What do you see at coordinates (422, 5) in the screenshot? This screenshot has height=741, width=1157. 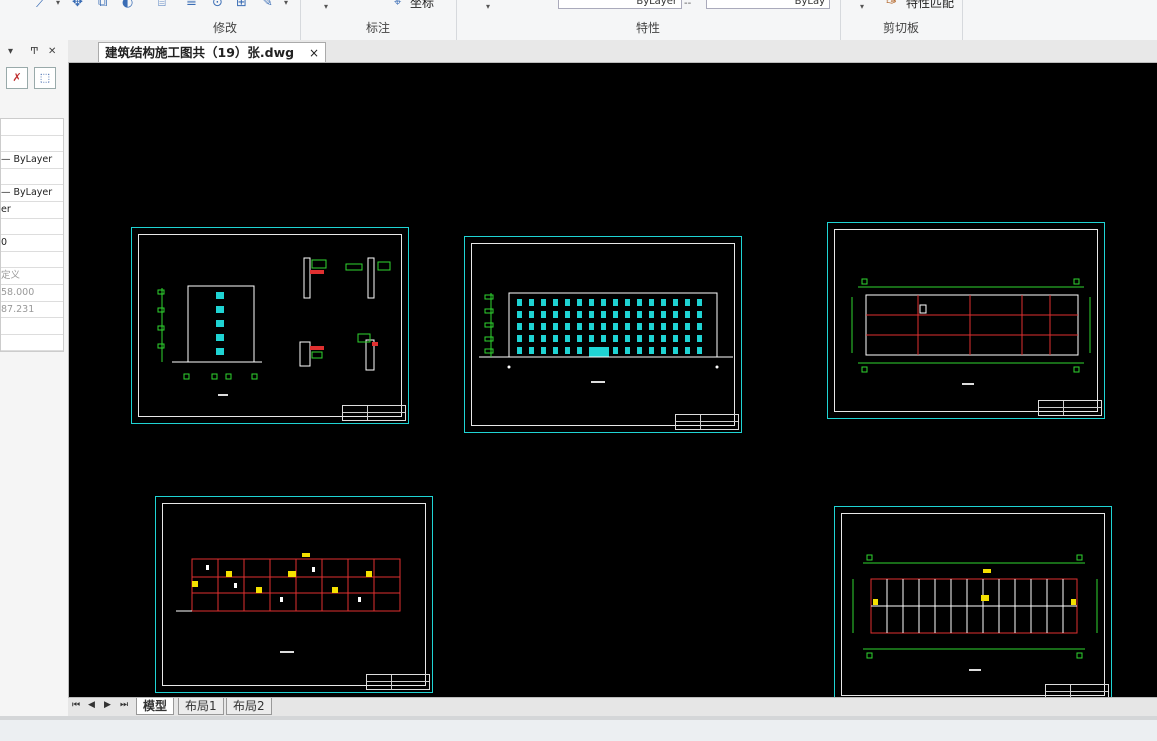 I see `coordinate-label: 坐标` at bounding box center [422, 5].